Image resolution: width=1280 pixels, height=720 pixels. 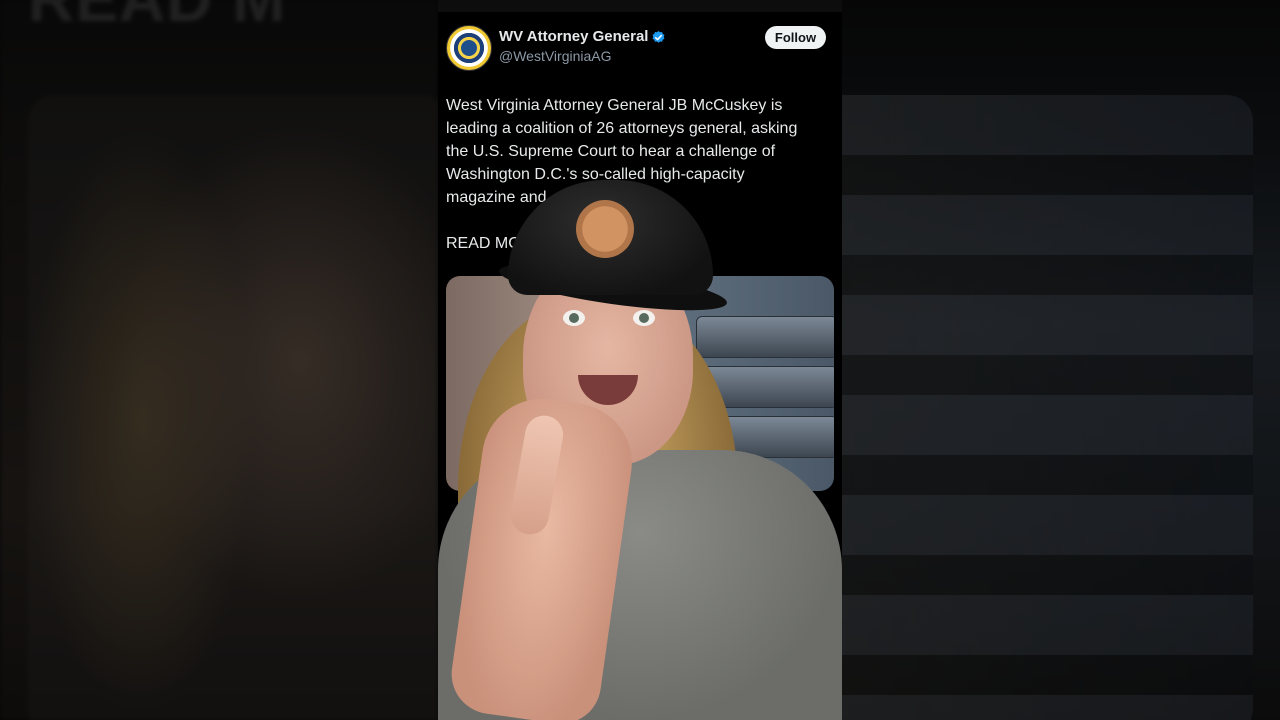 What do you see at coordinates (795, 37) in the screenshot?
I see `follow-button: Follow` at bounding box center [795, 37].